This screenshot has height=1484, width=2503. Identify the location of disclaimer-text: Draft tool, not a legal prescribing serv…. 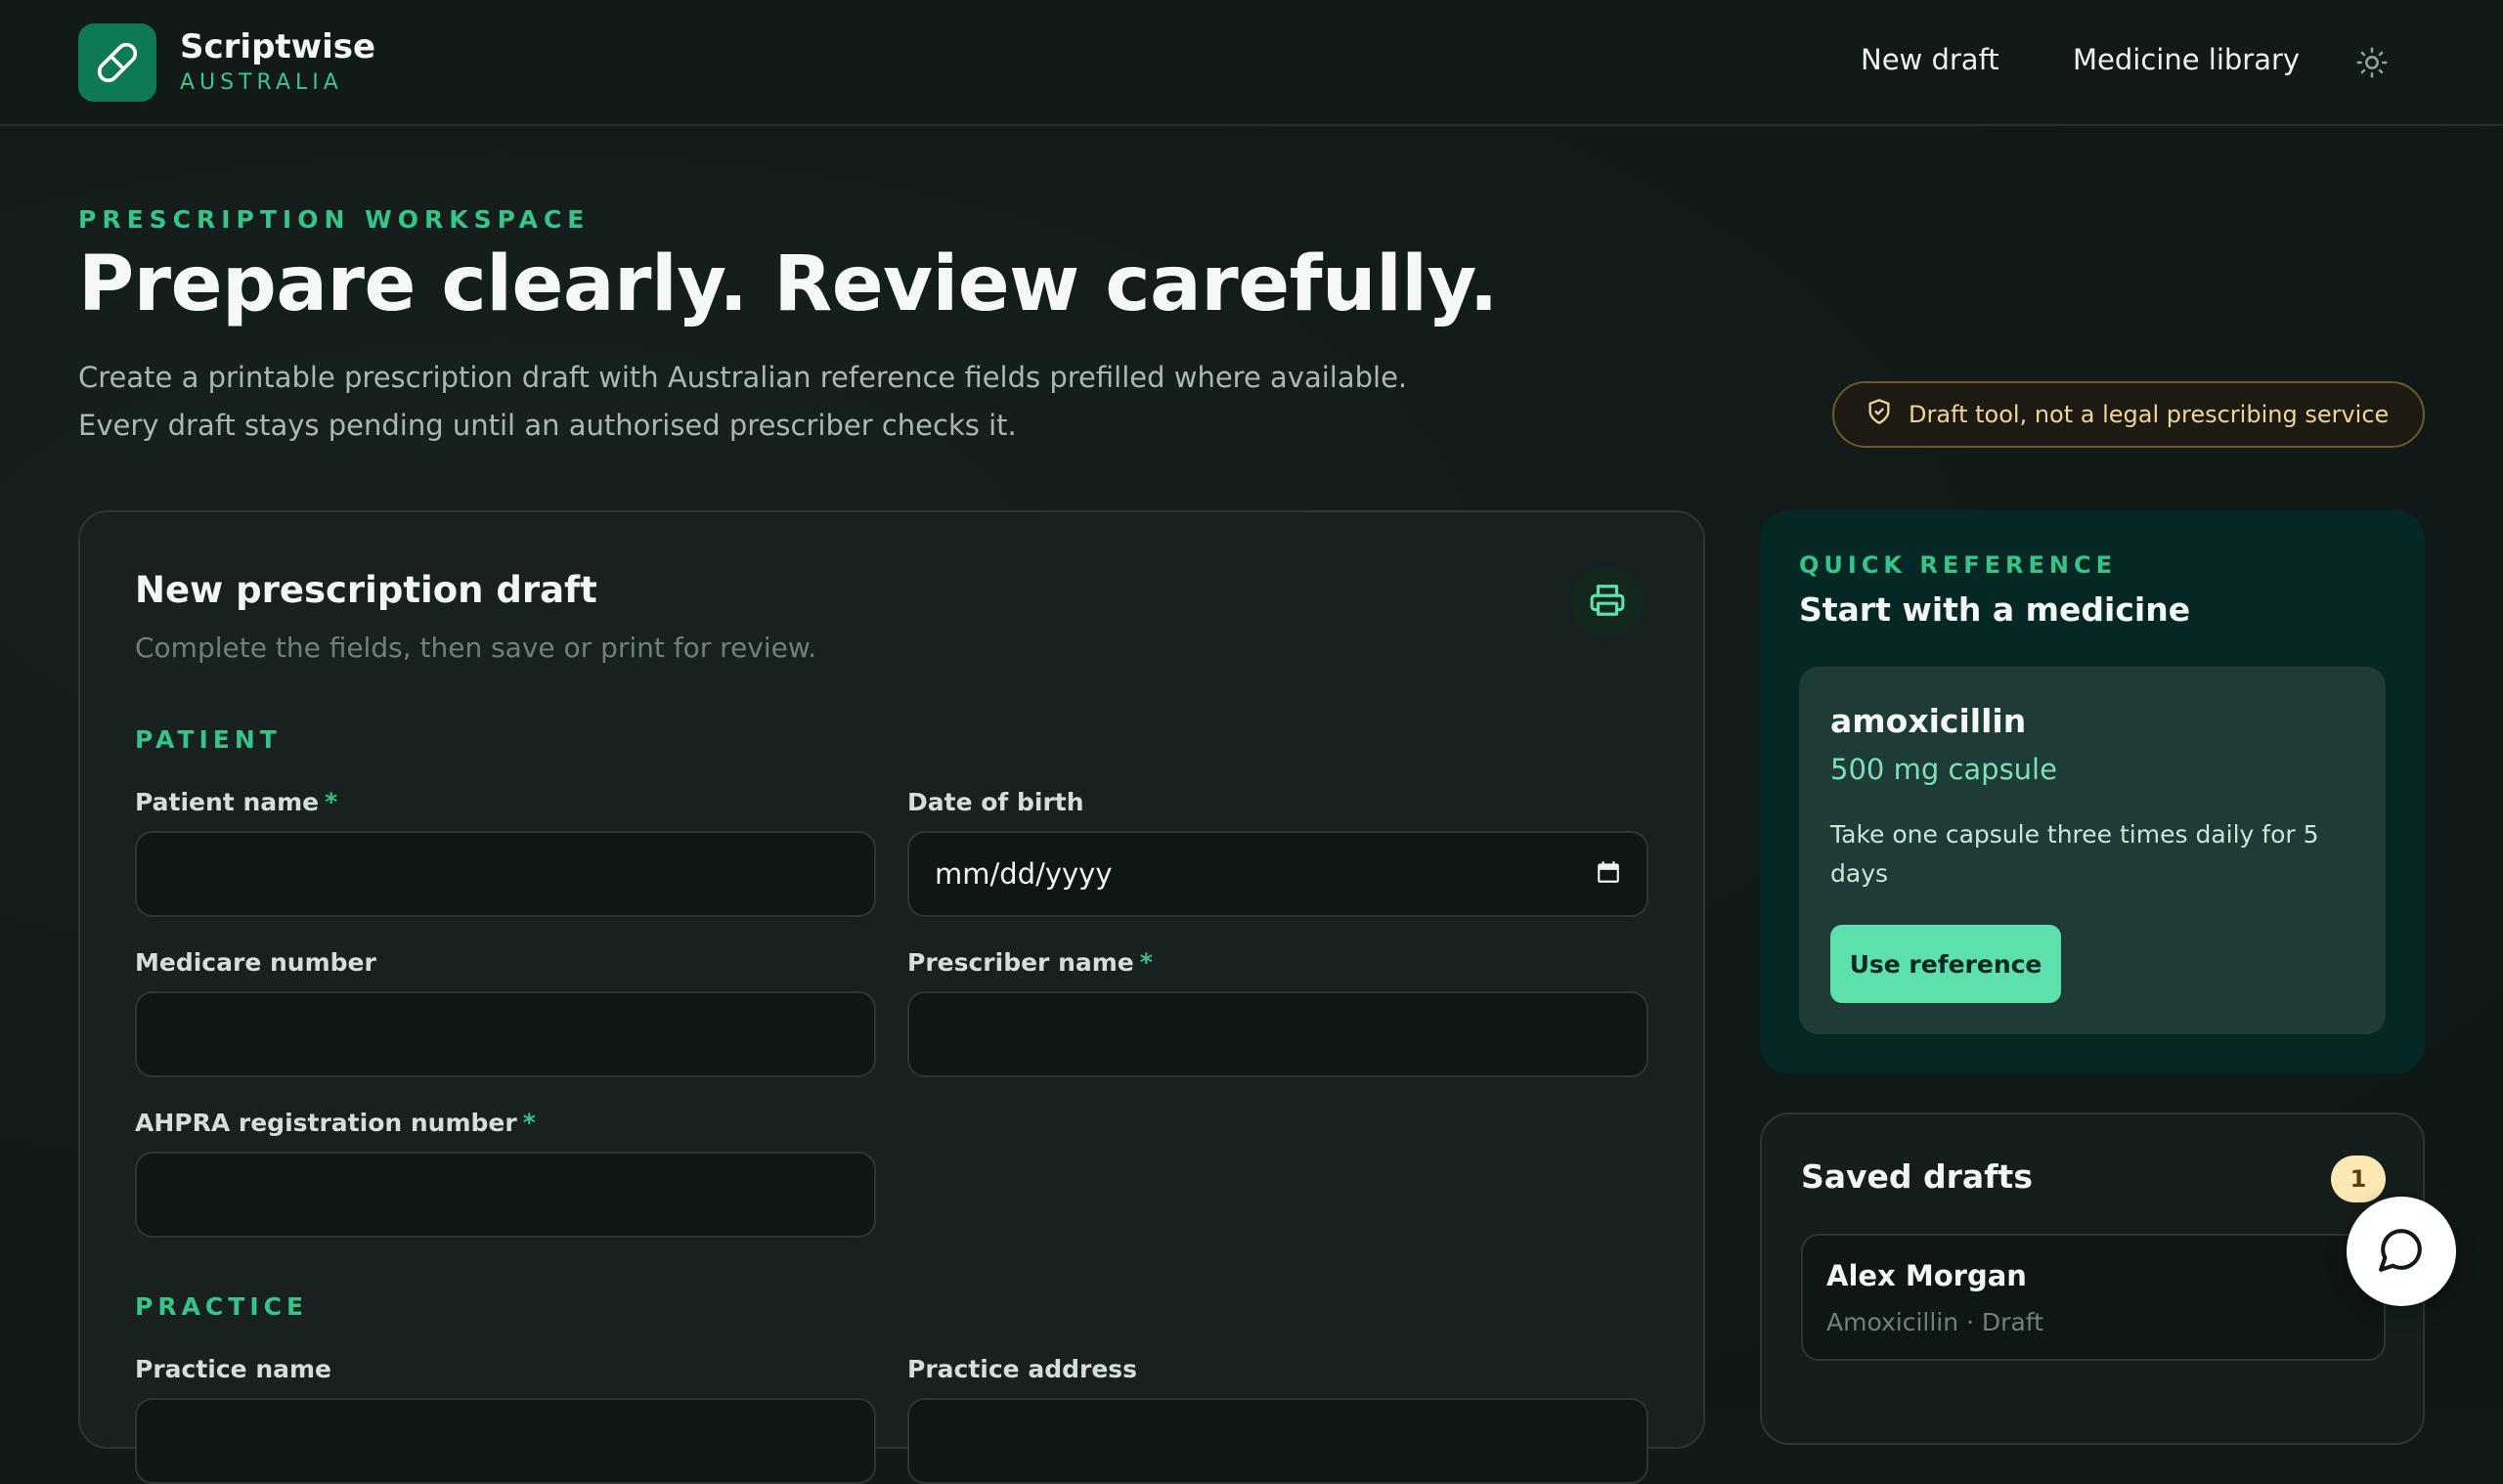
(2149, 414).